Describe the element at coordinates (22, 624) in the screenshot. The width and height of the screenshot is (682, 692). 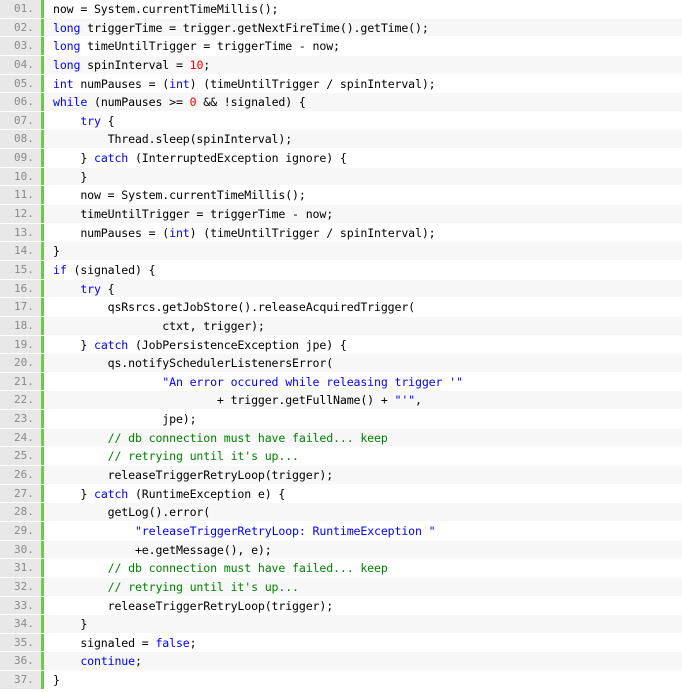
I see `line-number: 34.` at that location.